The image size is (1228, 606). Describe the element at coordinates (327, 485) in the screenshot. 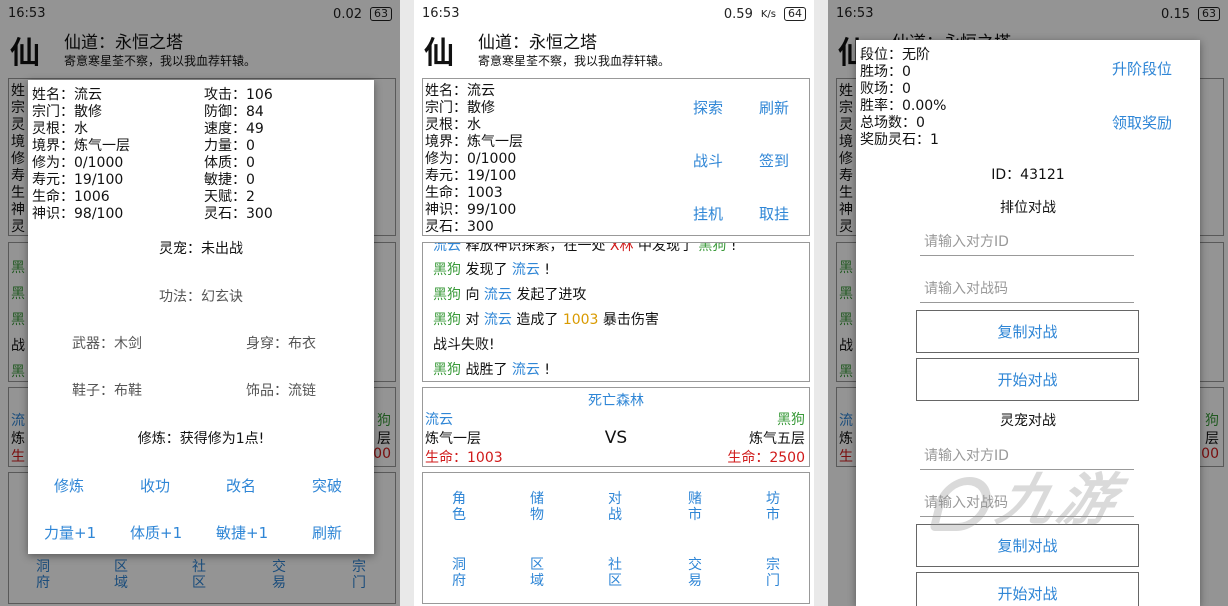

I see `breakthrough-button: 突破` at that location.